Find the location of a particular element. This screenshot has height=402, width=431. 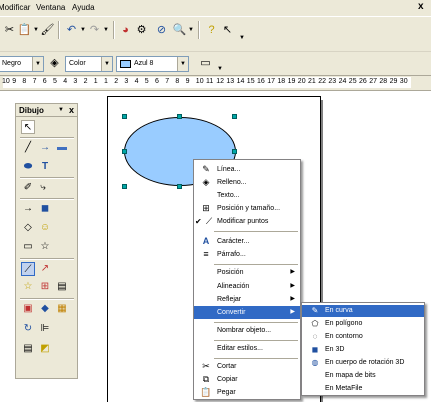

undo-dropdown-icon: ▼ is located at coordinates (83, 30).